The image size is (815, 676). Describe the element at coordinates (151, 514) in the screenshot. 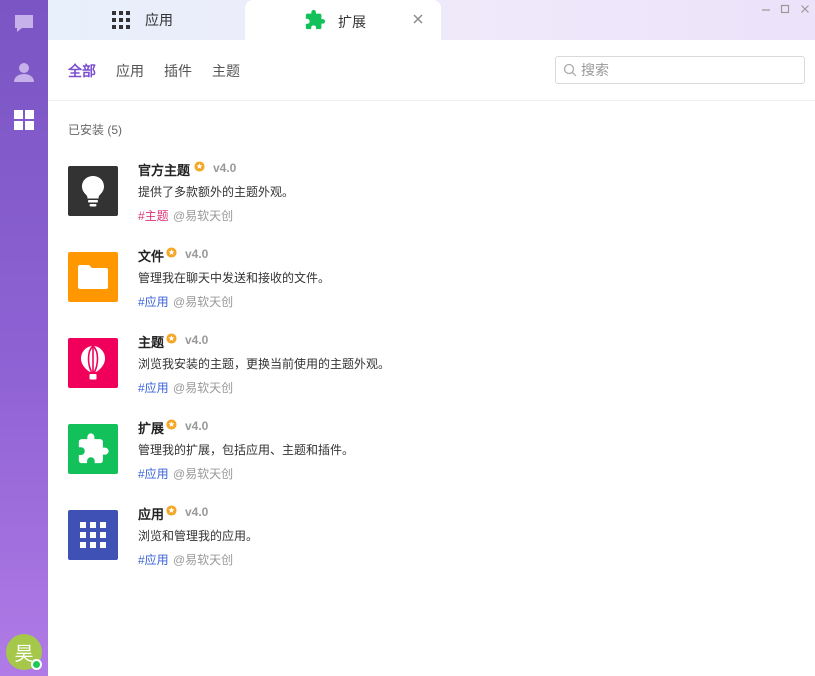

I see `extension-name: 应用` at that location.